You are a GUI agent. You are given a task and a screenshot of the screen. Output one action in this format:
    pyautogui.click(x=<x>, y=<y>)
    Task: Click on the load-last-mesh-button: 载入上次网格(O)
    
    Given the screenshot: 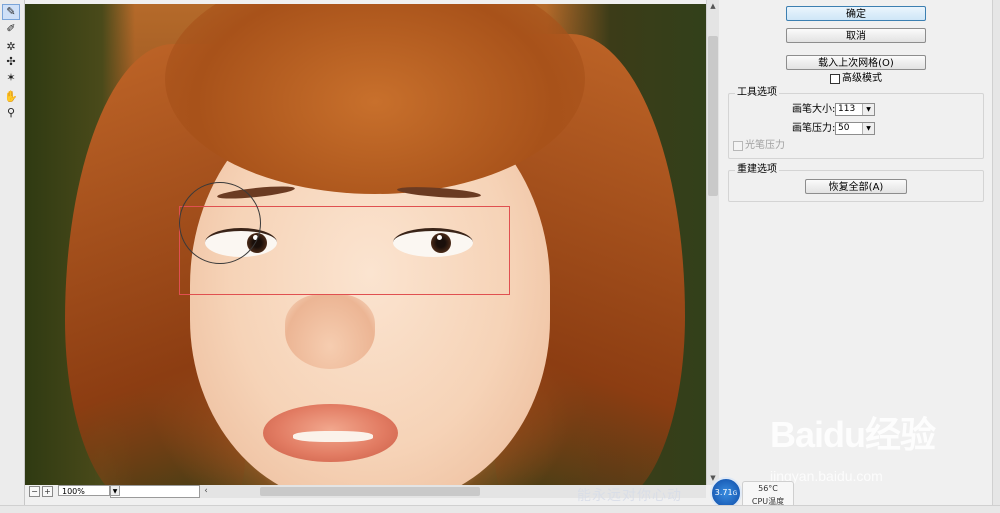 What is the action you would take?
    pyautogui.click(x=856, y=62)
    